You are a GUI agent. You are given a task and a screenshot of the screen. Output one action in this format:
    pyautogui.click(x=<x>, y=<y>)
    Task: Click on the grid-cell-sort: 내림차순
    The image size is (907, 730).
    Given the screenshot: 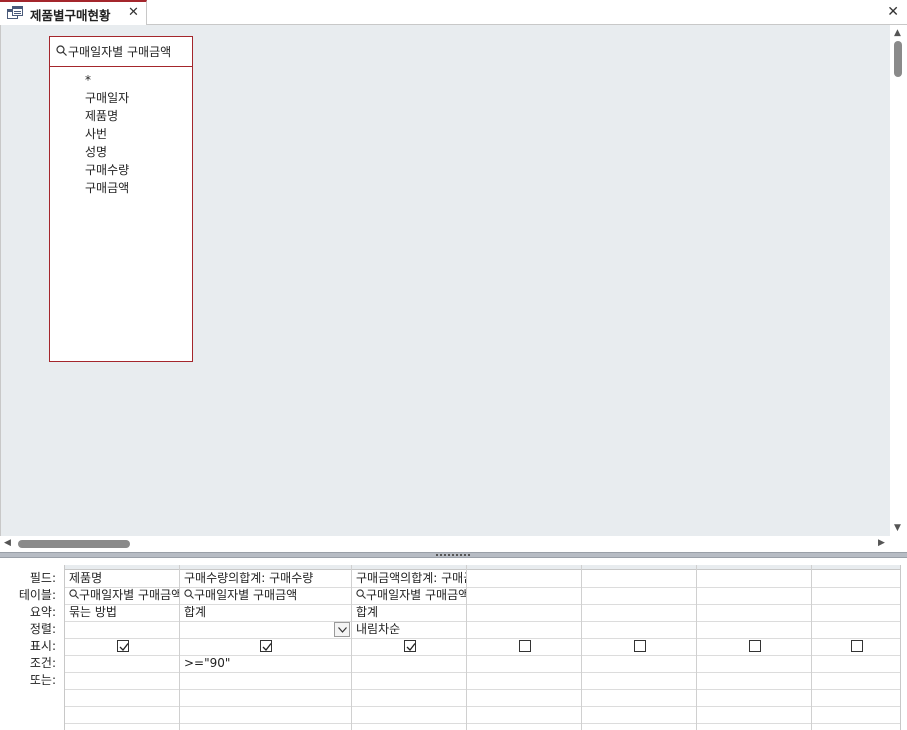 What is the action you would take?
    pyautogui.click(x=409, y=629)
    